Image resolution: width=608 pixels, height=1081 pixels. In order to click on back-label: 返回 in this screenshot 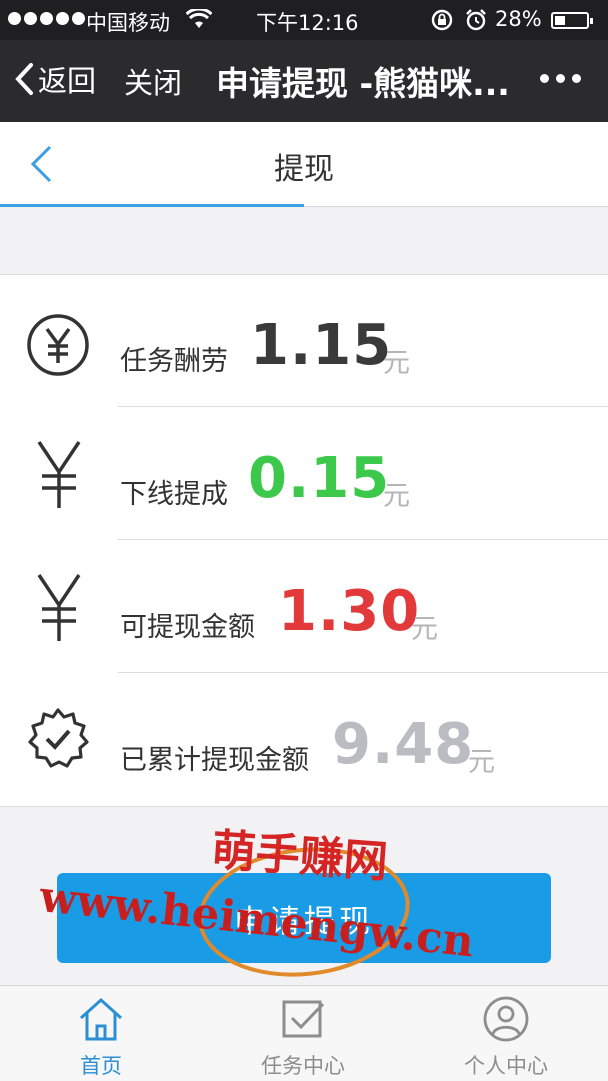, I will do `click(67, 81)`.